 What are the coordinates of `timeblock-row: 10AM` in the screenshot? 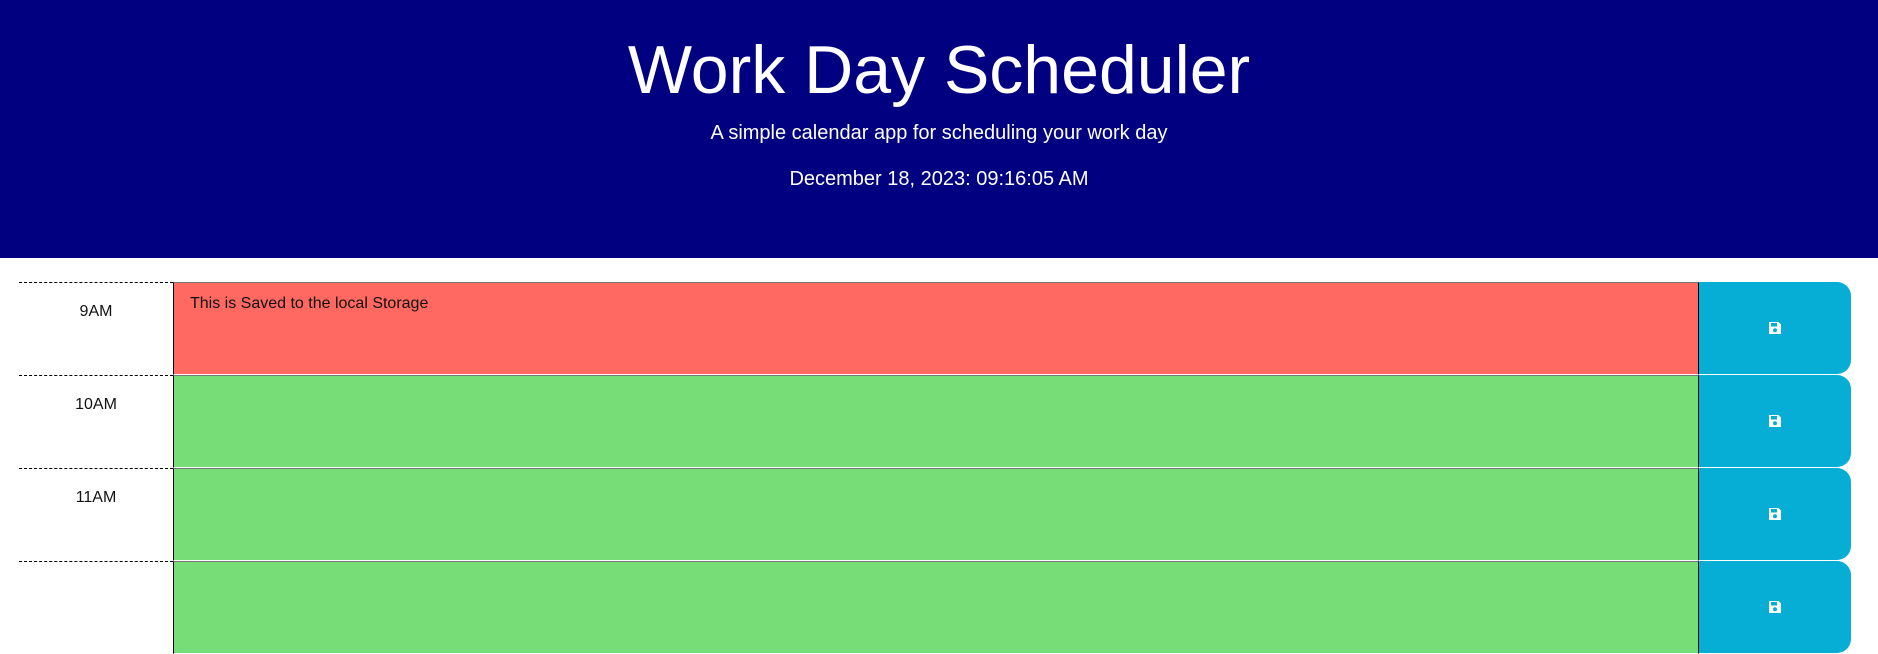 It's located at (939, 421).